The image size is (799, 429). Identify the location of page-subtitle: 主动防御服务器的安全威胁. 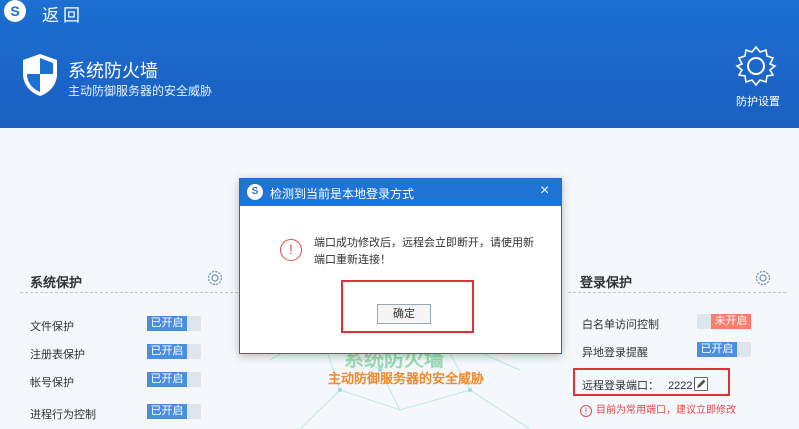
(140, 91).